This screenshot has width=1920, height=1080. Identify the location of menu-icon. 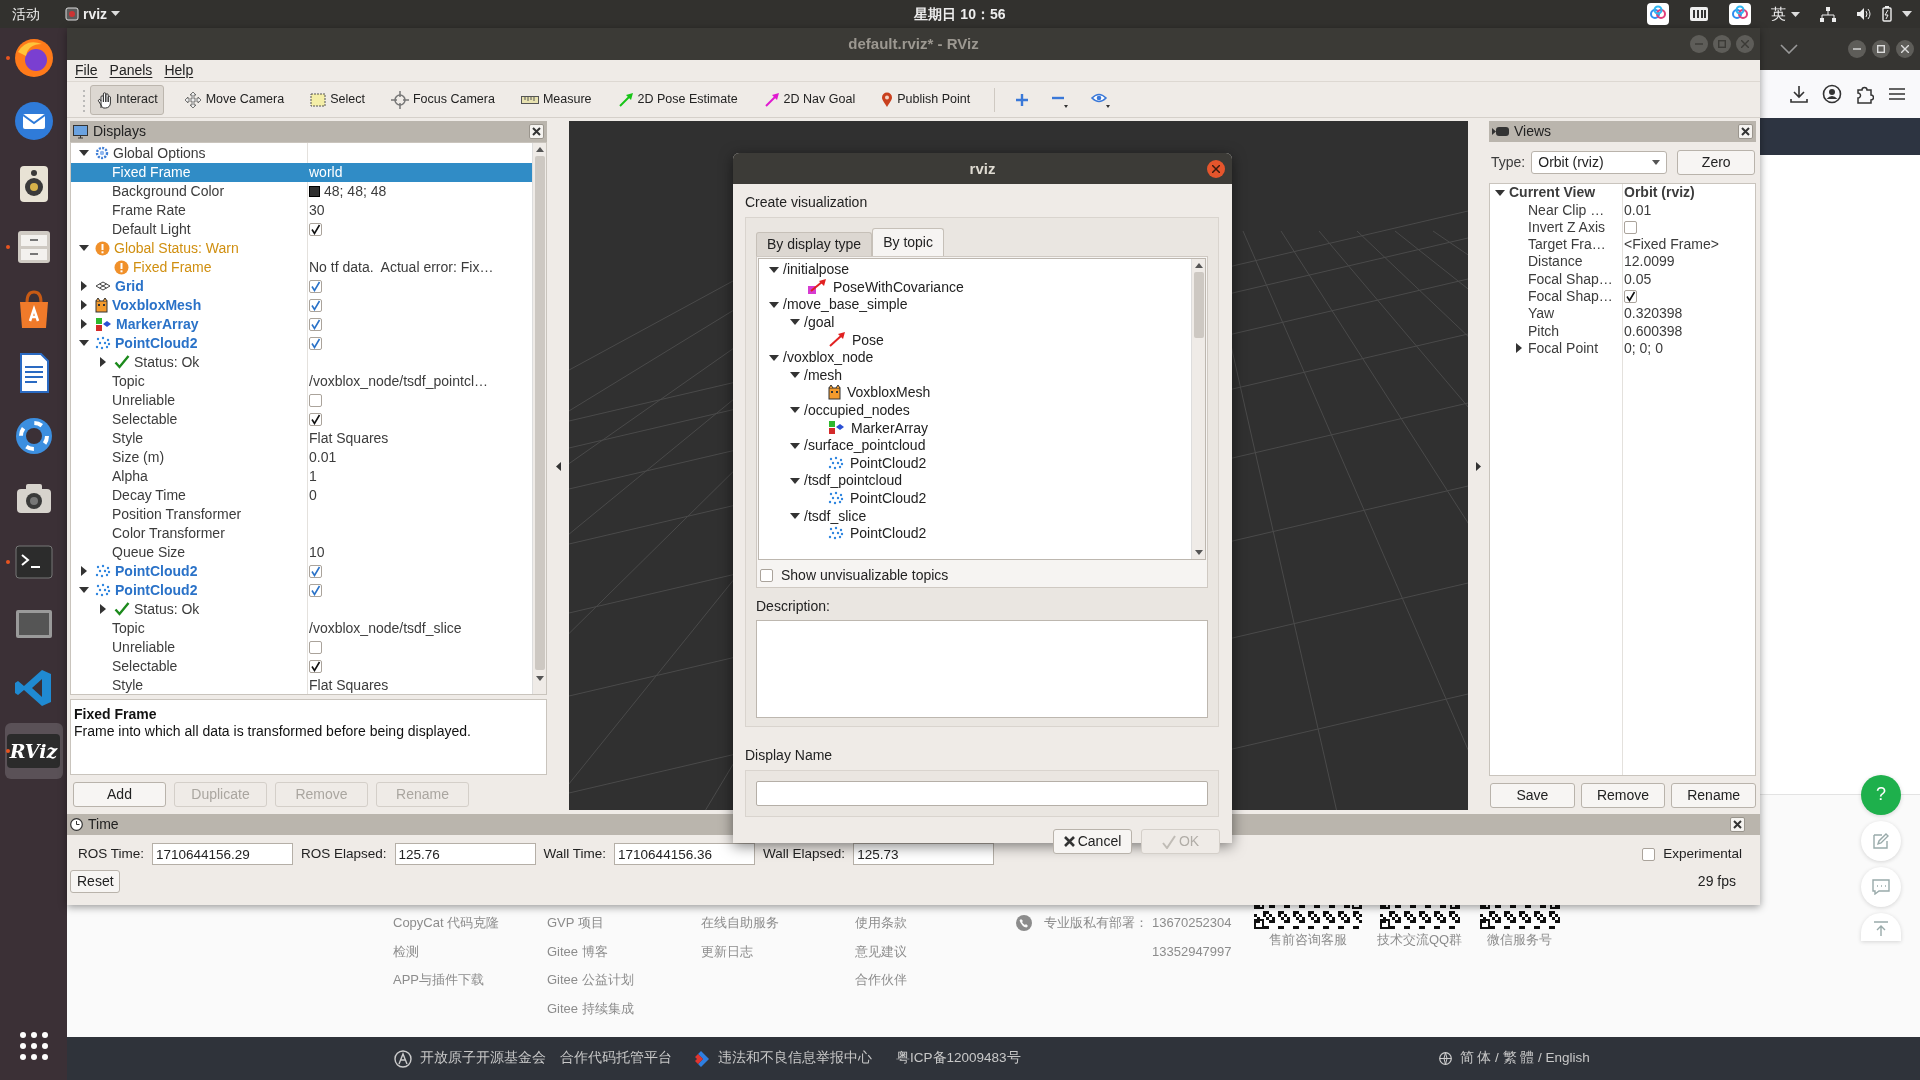
(1897, 94).